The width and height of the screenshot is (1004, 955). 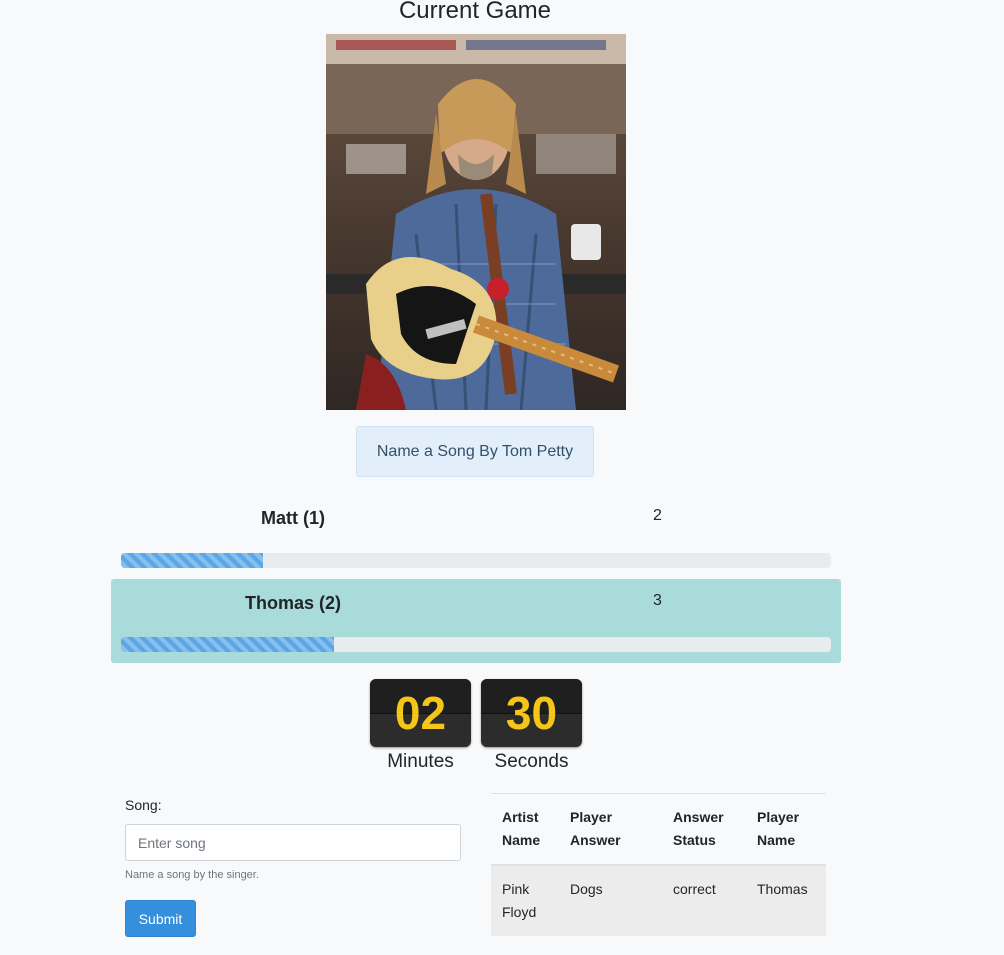 I want to click on header-answer-status: Answer Status, so click(x=704, y=829).